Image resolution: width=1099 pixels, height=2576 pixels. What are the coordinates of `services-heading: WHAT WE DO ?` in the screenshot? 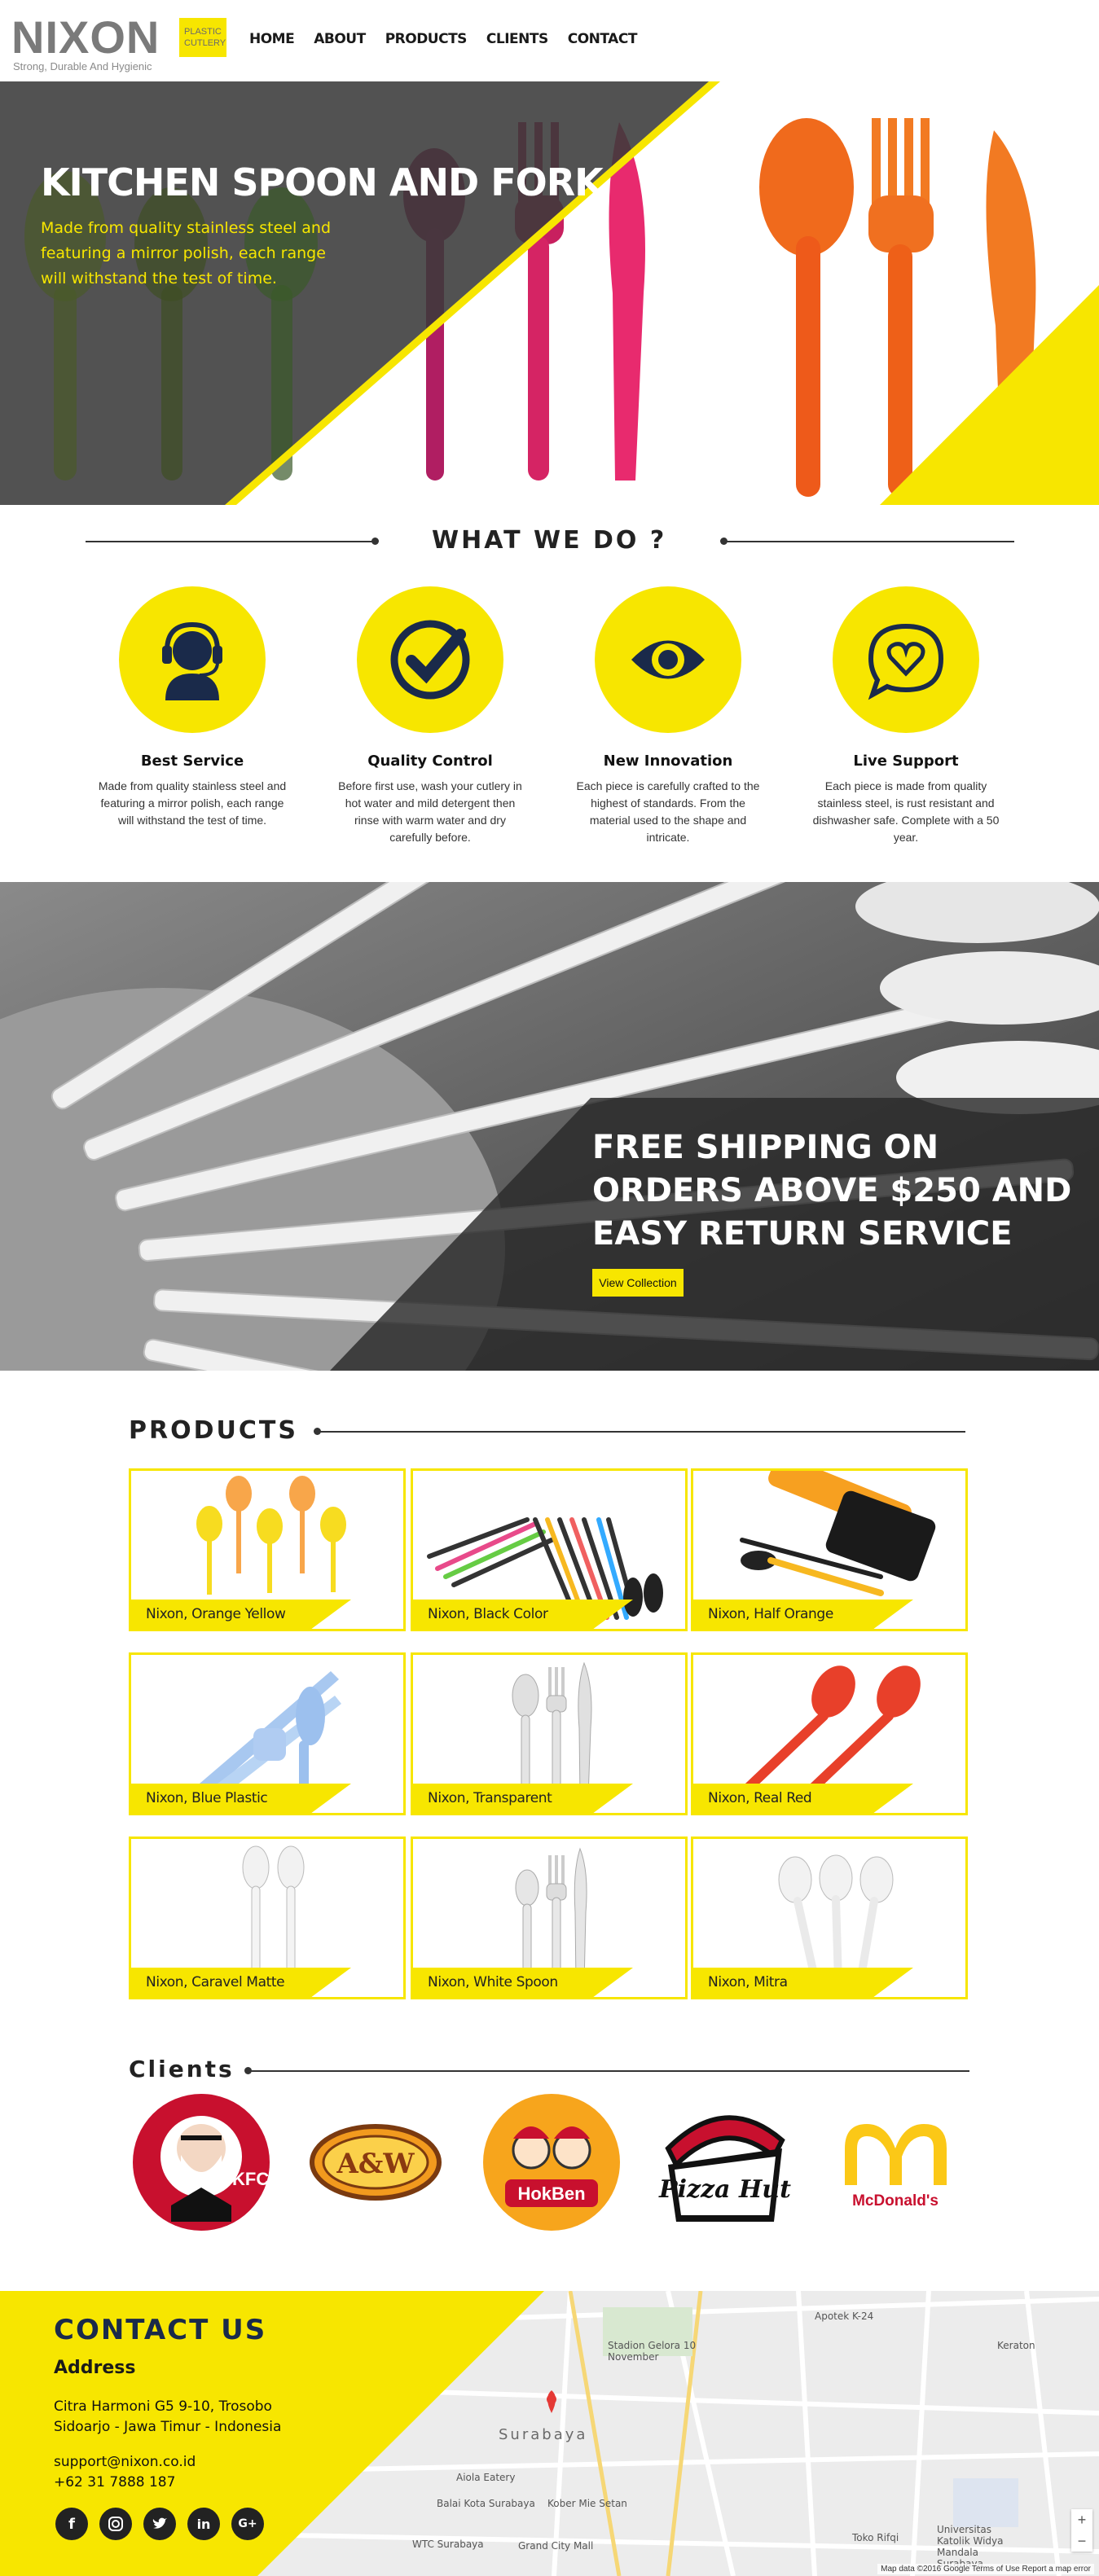 It's located at (549, 540).